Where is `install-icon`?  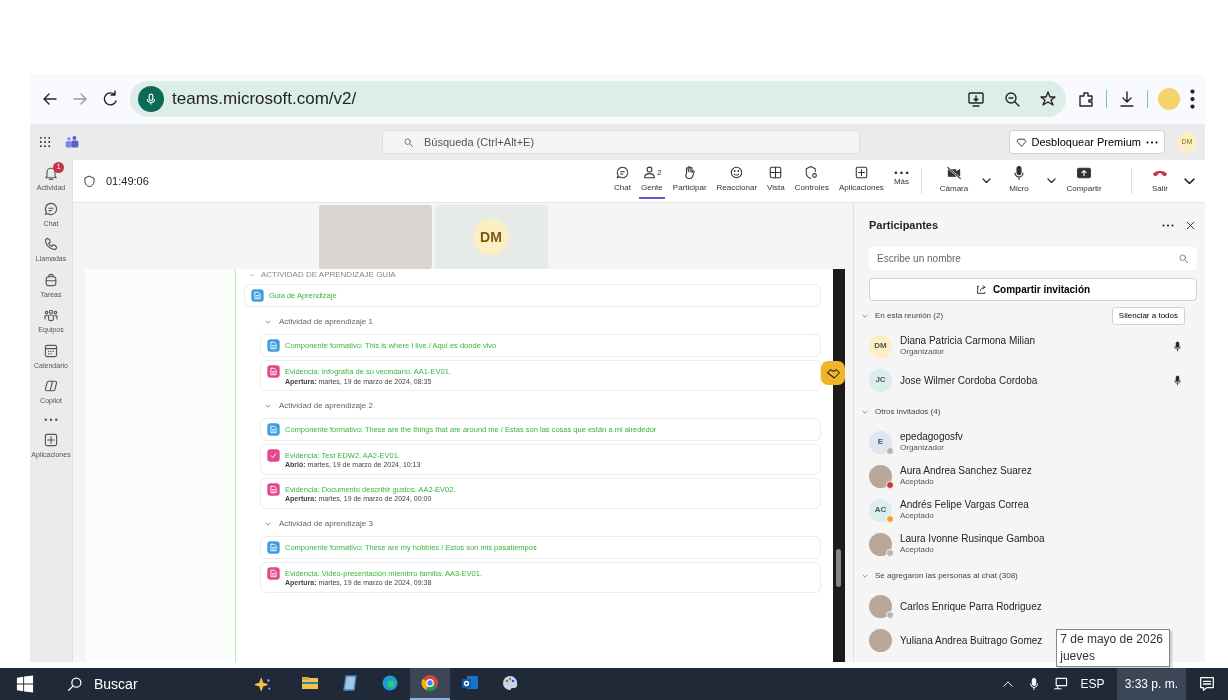
install-icon is located at coordinates (976, 99).